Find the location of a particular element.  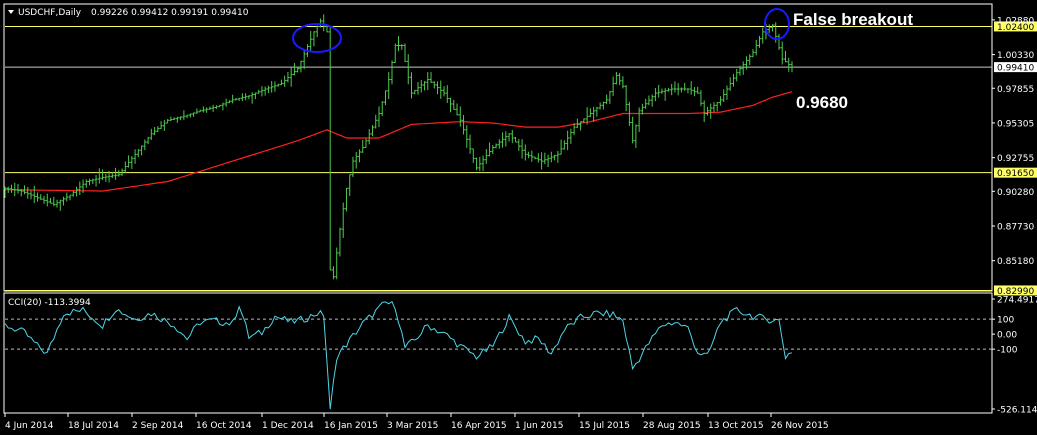

time-axis-label: 16 Oct 2014 is located at coordinates (224, 426).